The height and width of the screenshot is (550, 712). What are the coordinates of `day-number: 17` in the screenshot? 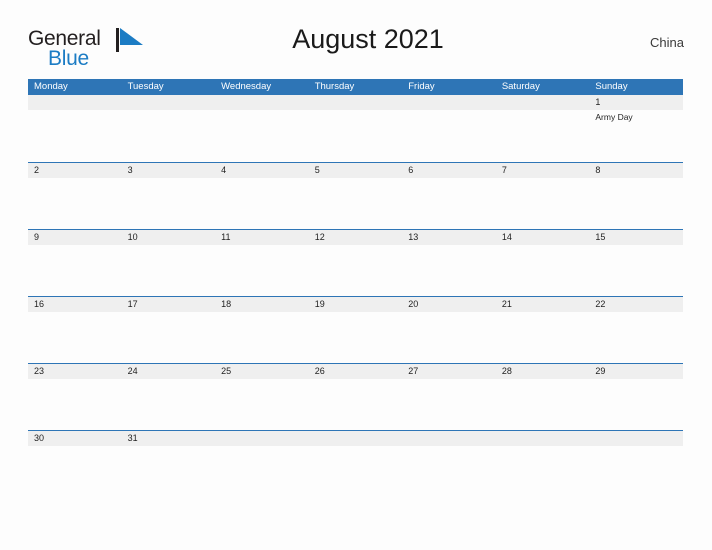 It's located at (169, 304).